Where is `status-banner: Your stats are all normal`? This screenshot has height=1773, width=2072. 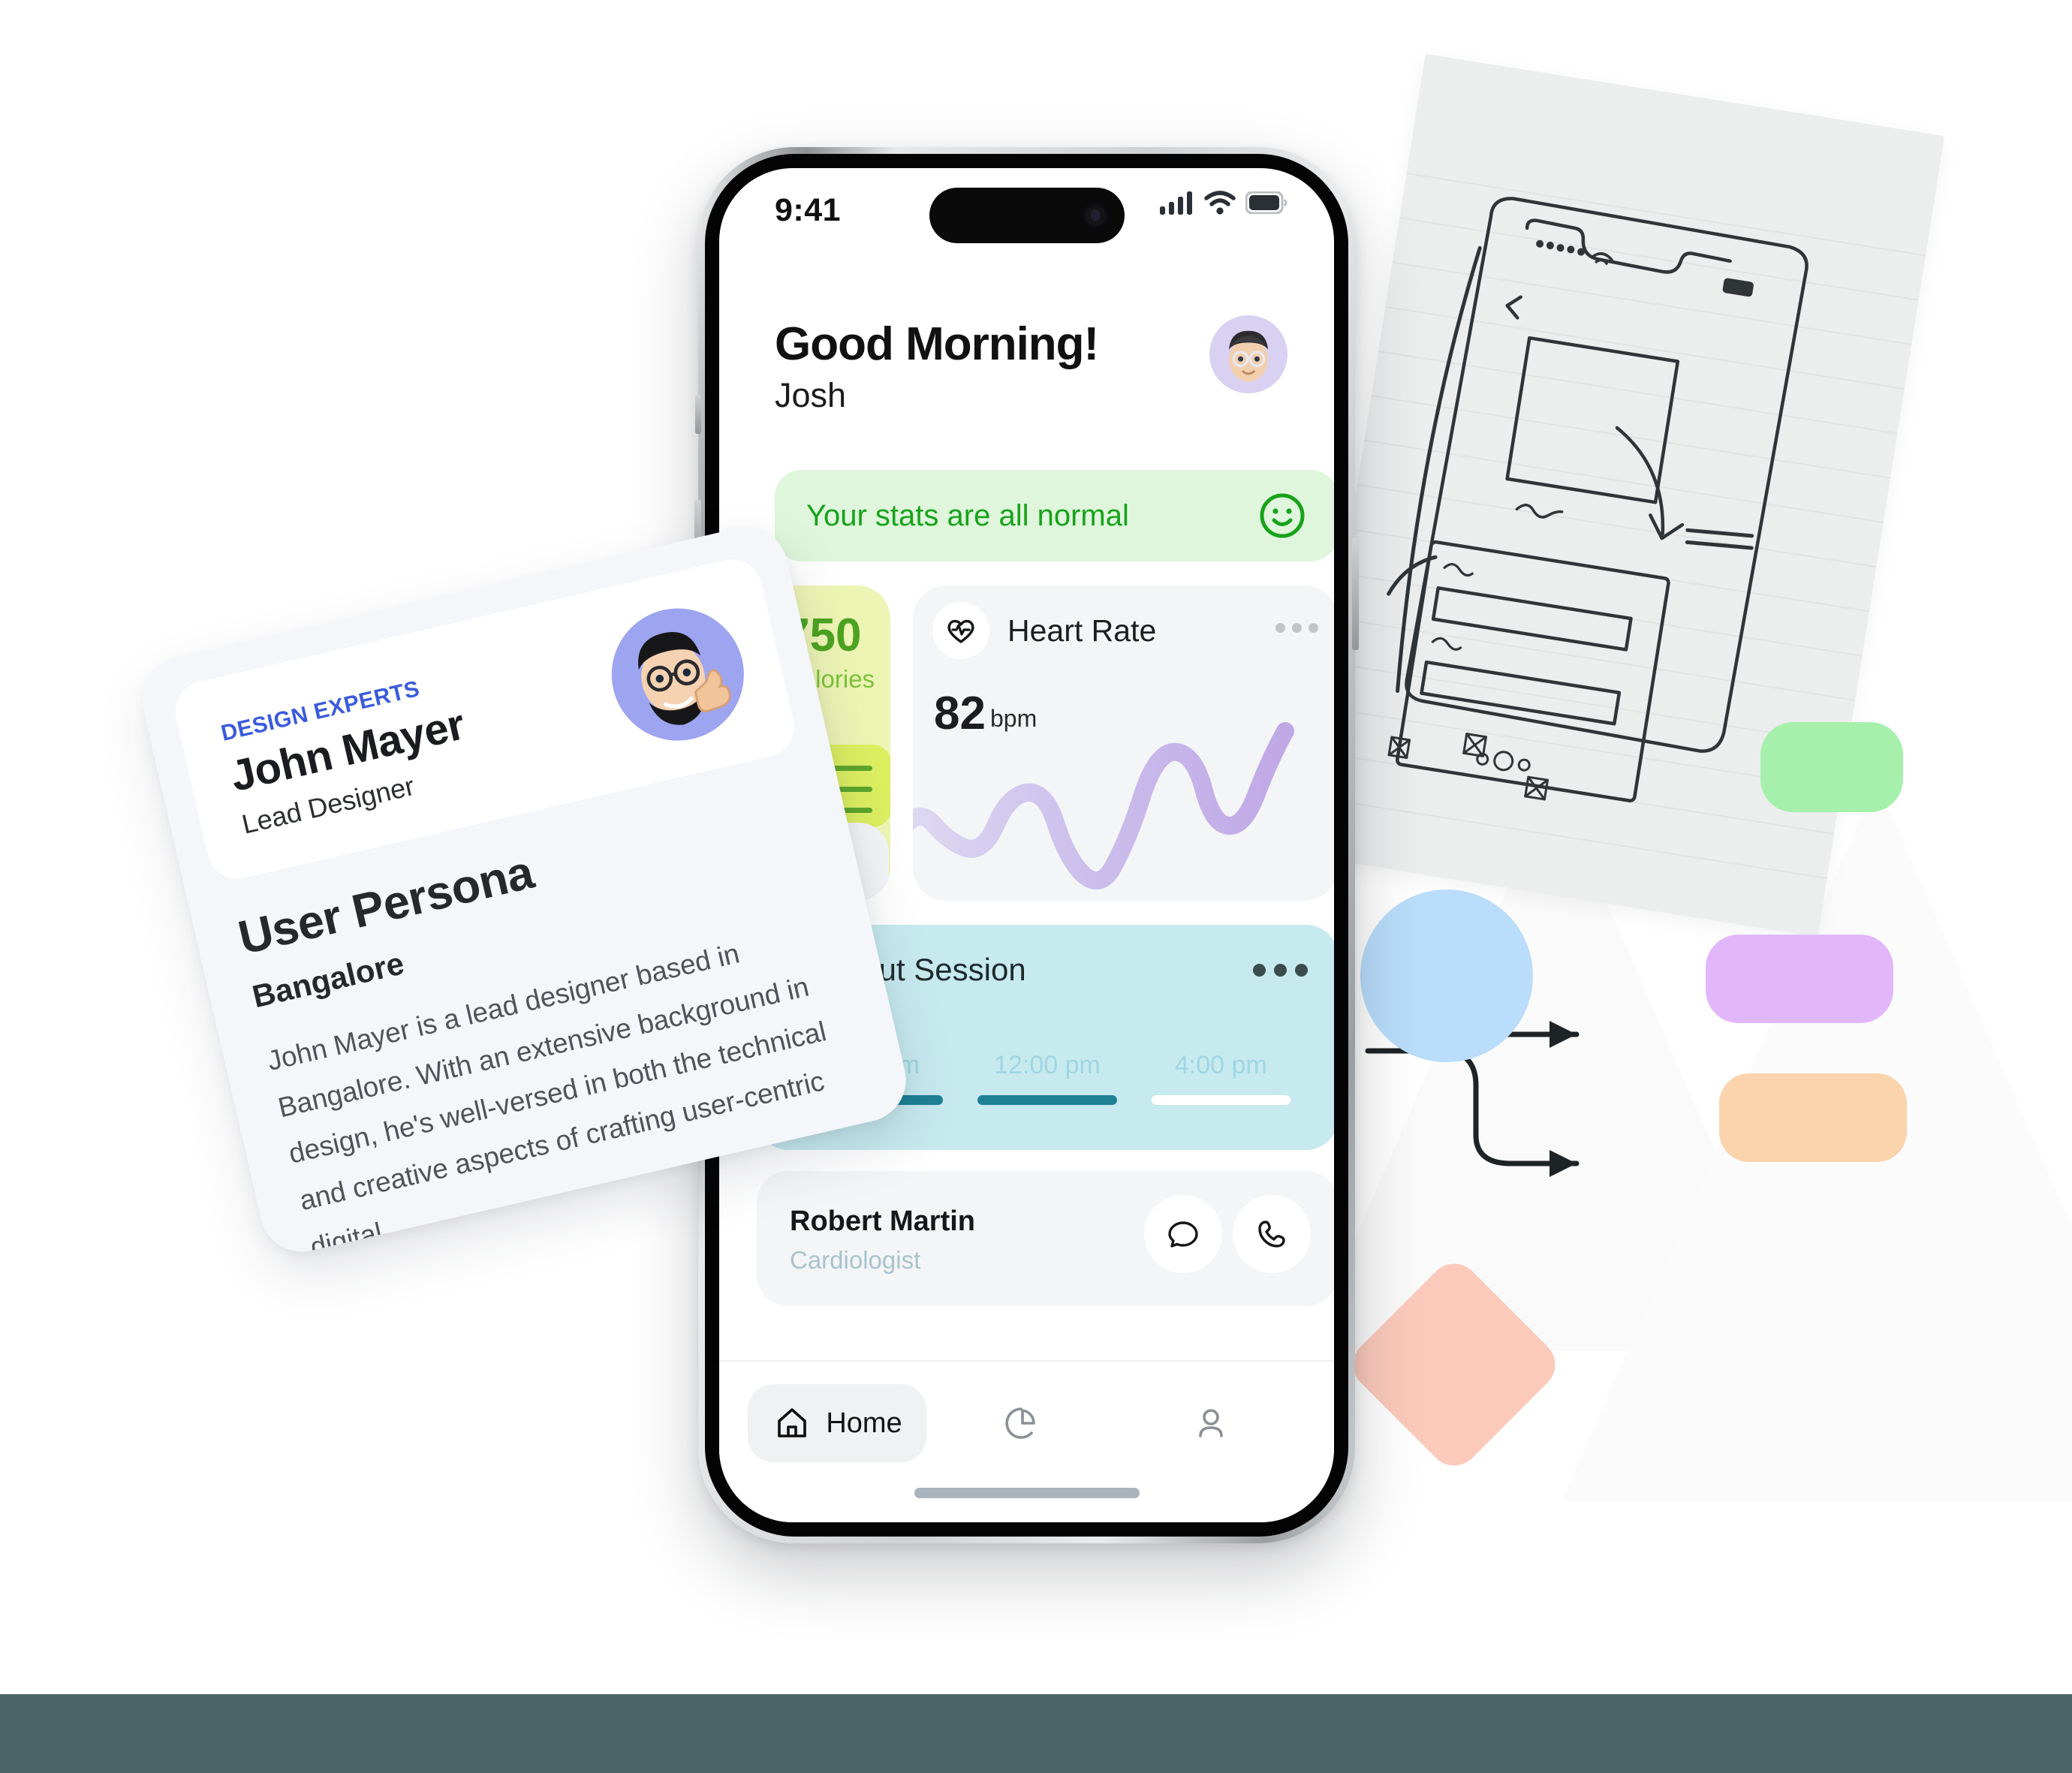
status-banner: Your stats are all normal is located at coordinates (1054, 515).